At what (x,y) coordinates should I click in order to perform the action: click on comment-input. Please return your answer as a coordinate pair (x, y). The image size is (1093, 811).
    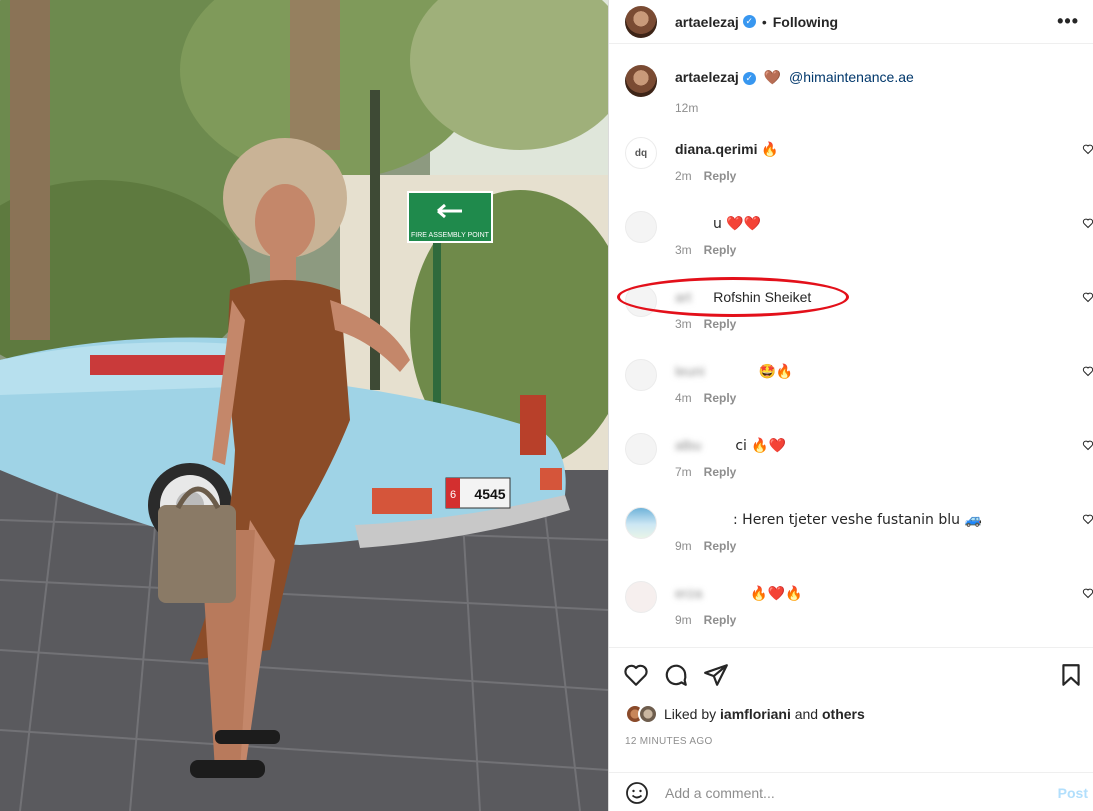
    Looking at the image, I should click on (845, 792).